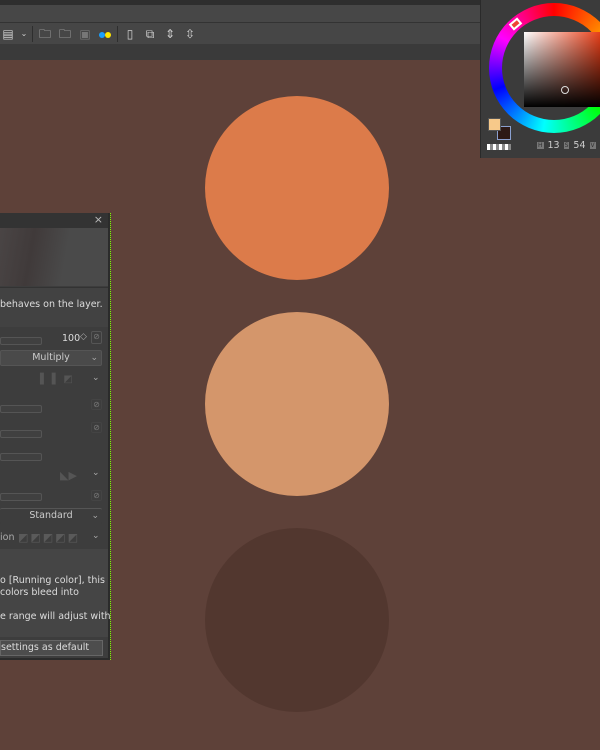  What do you see at coordinates (240, 14) in the screenshot?
I see `command-bar` at bounding box center [240, 14].